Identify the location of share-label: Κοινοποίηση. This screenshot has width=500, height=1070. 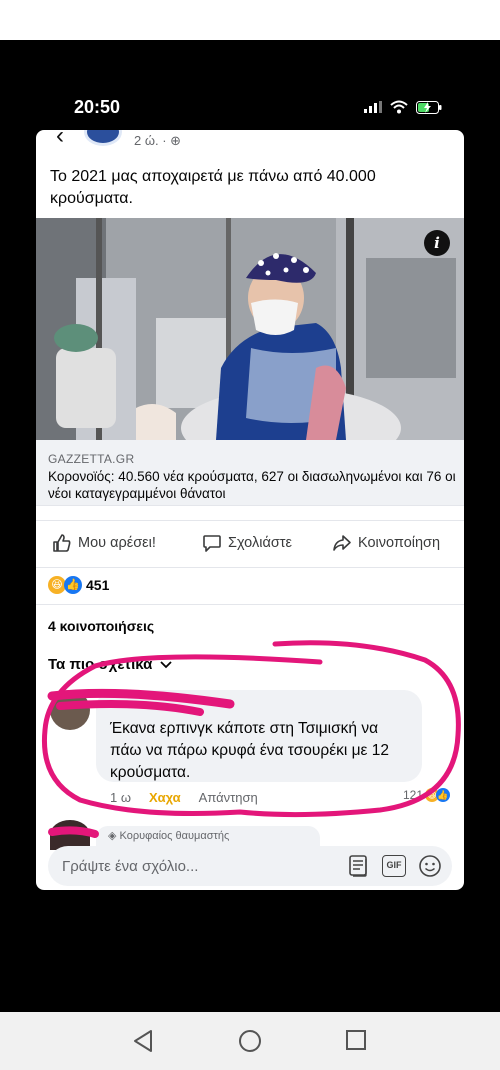
(399, 543).